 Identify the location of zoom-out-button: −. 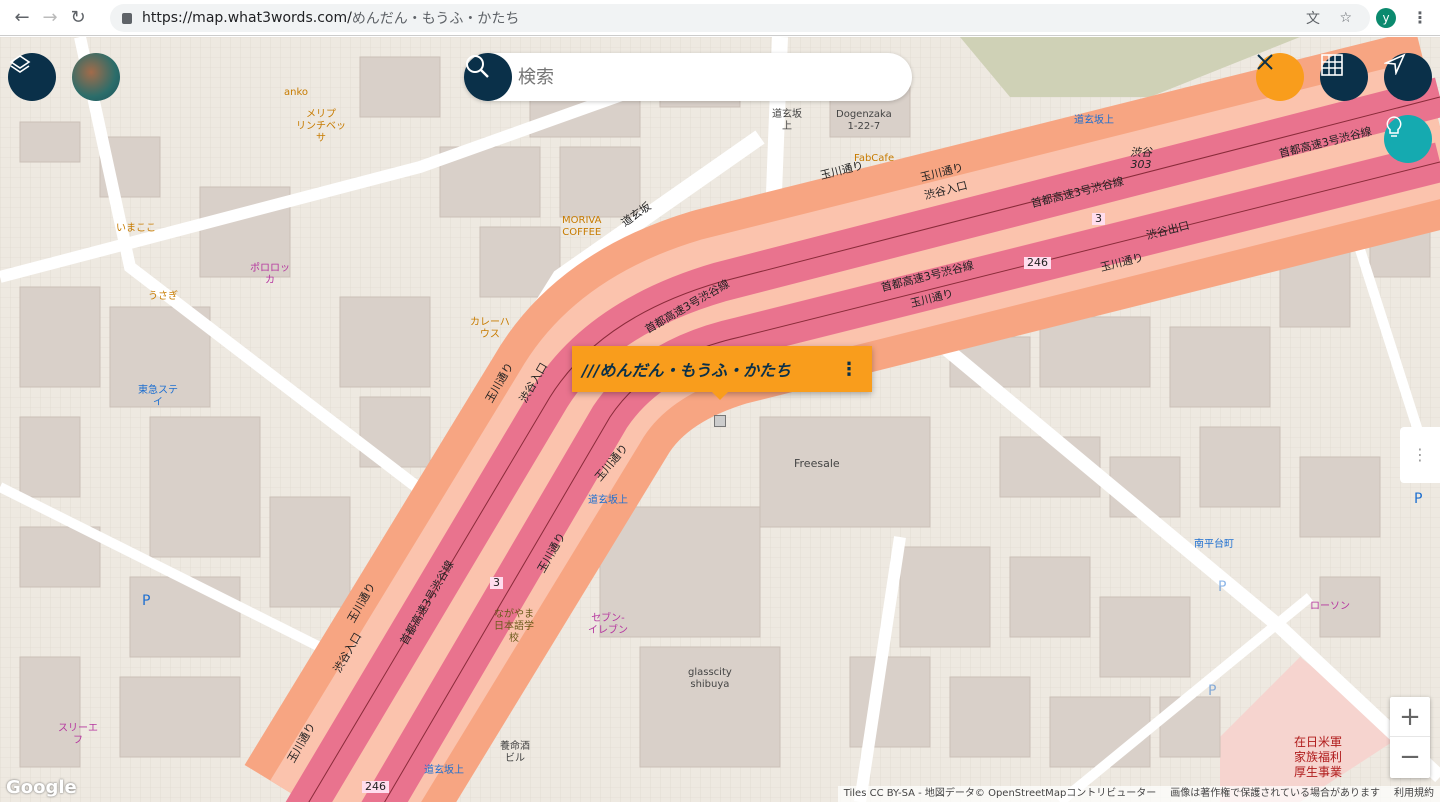
(1410, 757).